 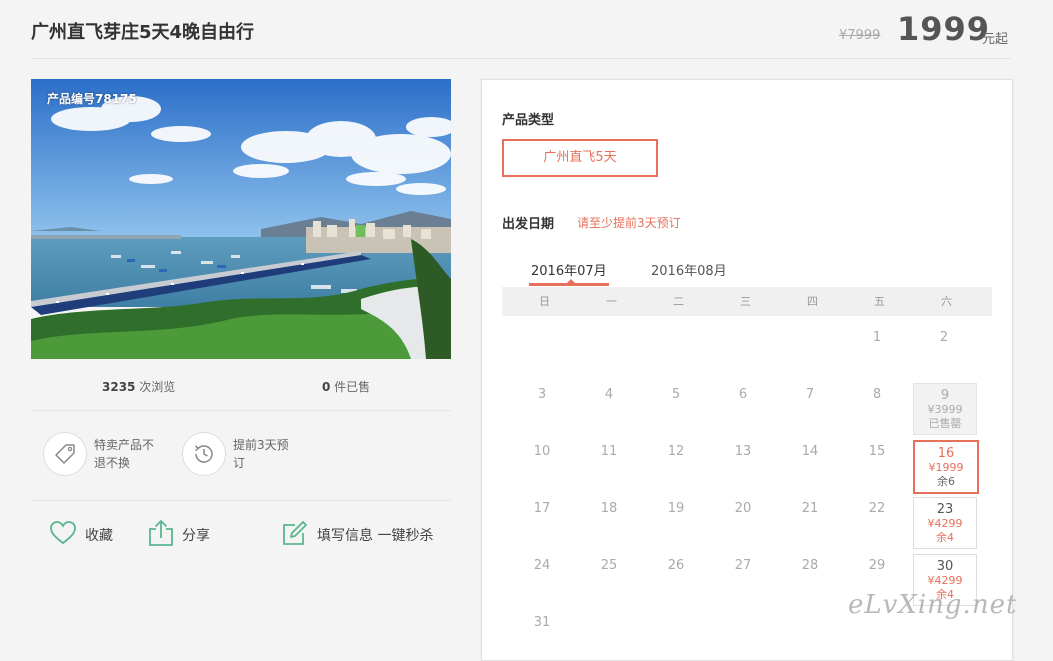 I want to click on day-number: 24, so click(x=542, y=565).